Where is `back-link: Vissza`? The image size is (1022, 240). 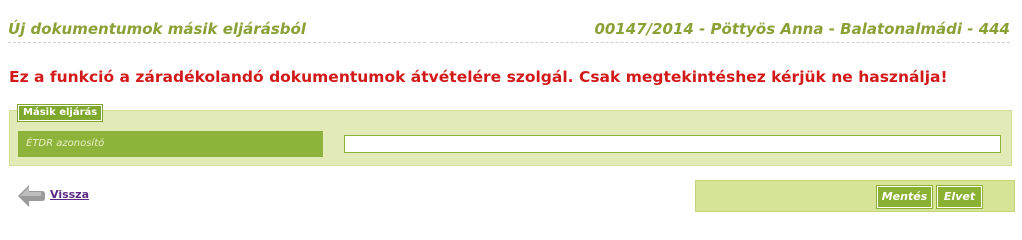
back-link: Vissza is located at coordinates (52, 198).